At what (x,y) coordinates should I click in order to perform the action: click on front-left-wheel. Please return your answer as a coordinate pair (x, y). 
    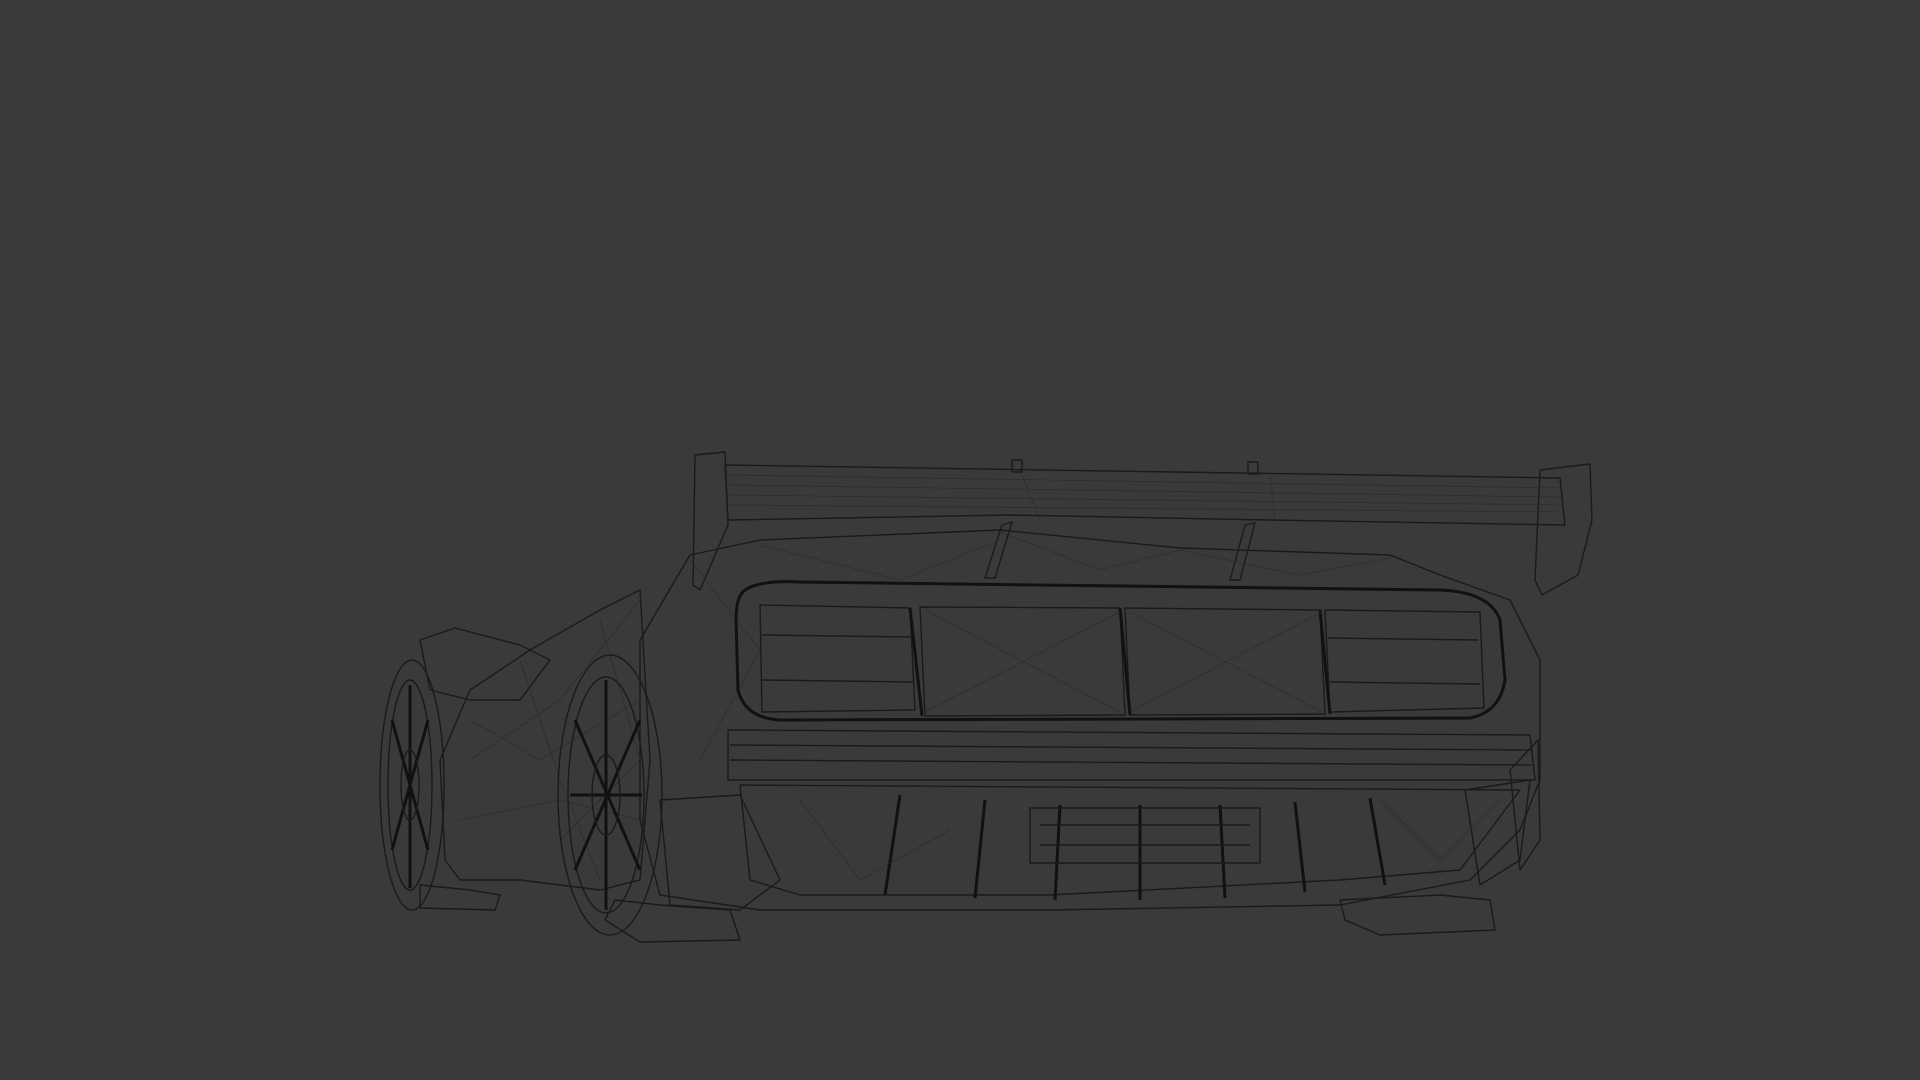
    Looking at the image, I should click on (440, 785).